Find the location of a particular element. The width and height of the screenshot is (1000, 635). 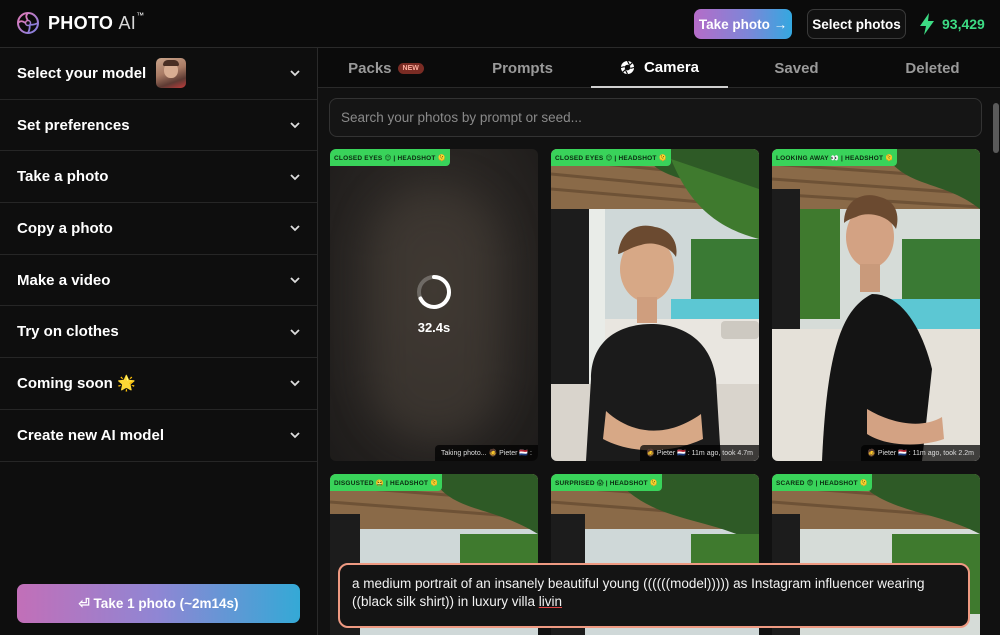

photo-meta: 🧔 Pieter 🇳🇱 : 11m ago, took 2.2m is located at coordinates (920, 453).